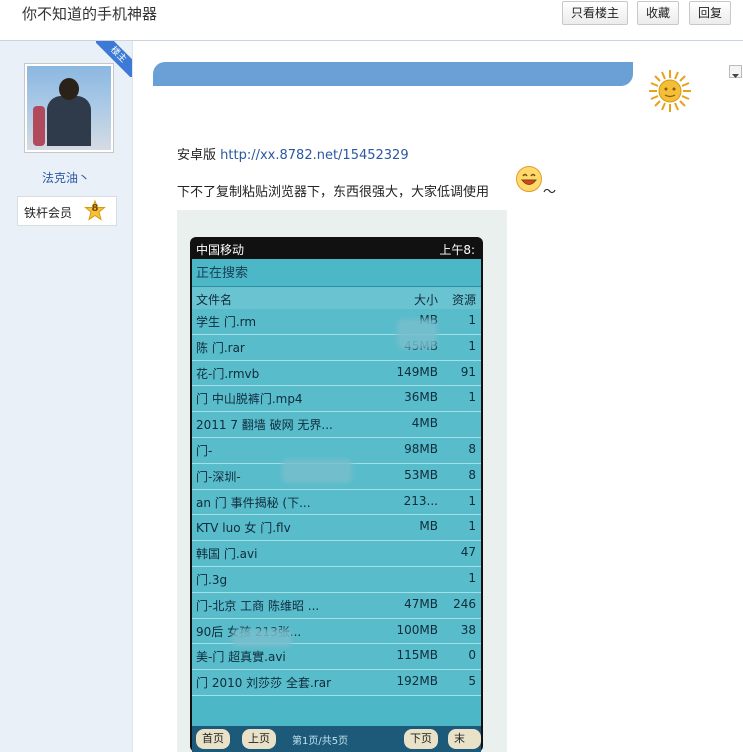 The image size is (743, 752). What do you see at coordinates (472, 655) in the screenshot?
I see `file-sources: 0` at bounding box center [472, 655].